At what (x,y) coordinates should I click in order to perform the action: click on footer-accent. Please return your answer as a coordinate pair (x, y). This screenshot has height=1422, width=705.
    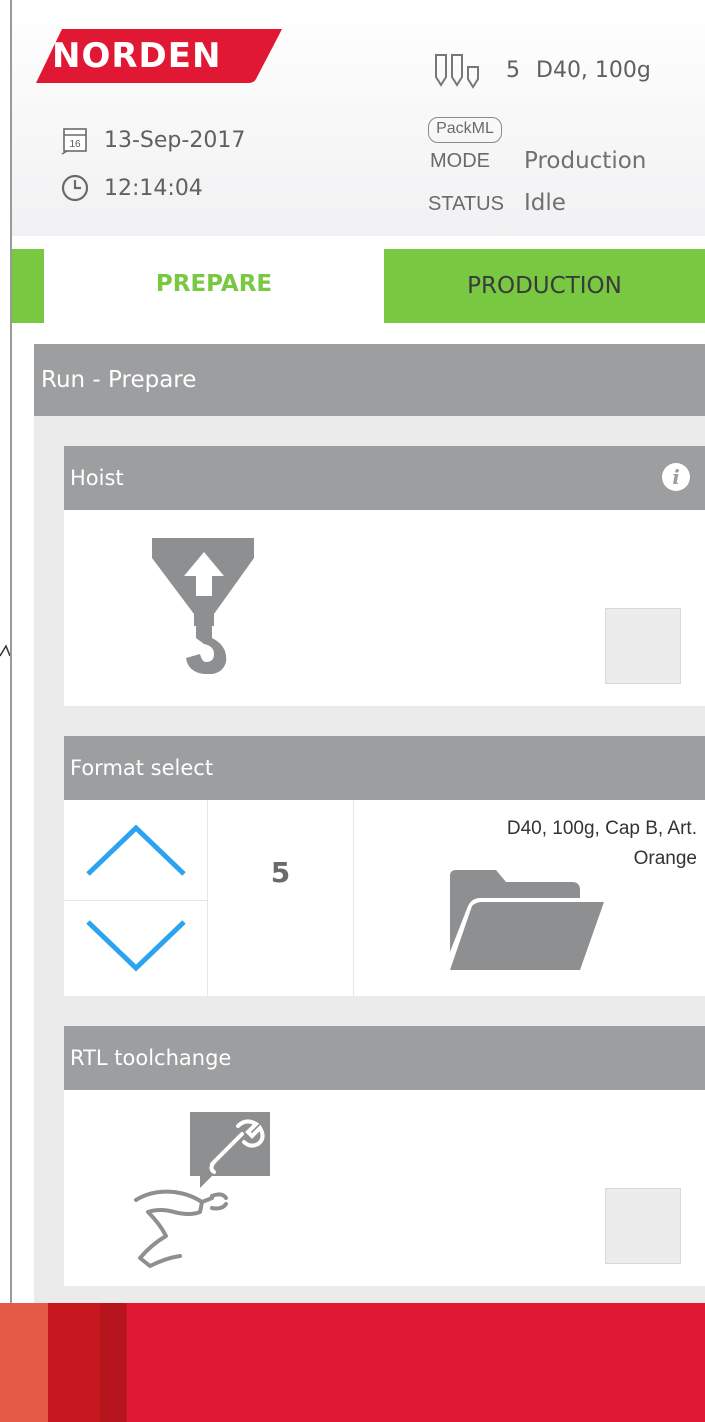
    Looking at the image, I should click on (113, 1362).